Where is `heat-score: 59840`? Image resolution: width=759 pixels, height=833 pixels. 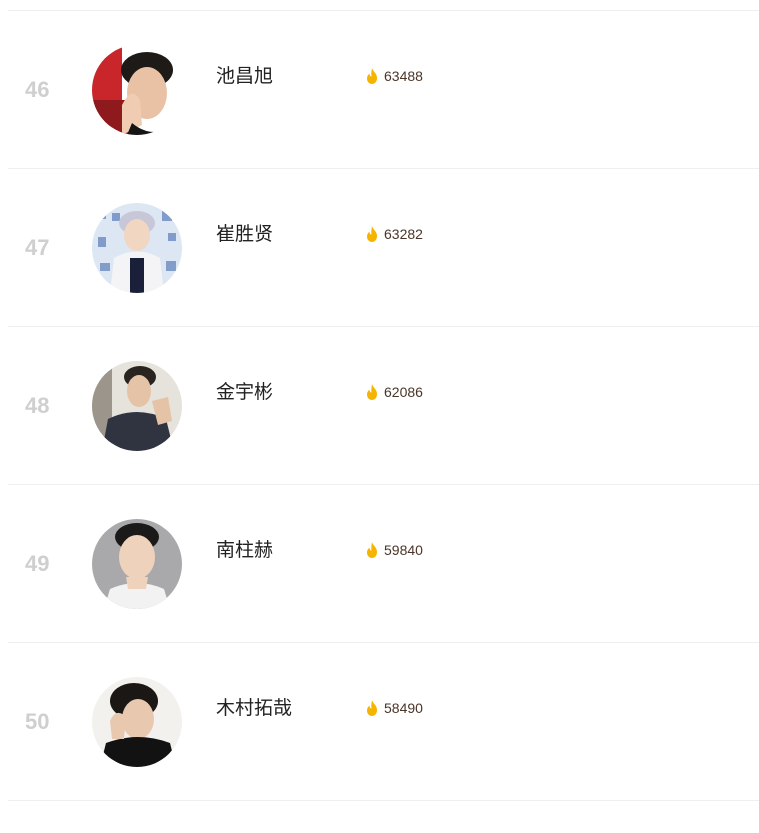 heat-score: 59840 is located at coordinates (393, 550).